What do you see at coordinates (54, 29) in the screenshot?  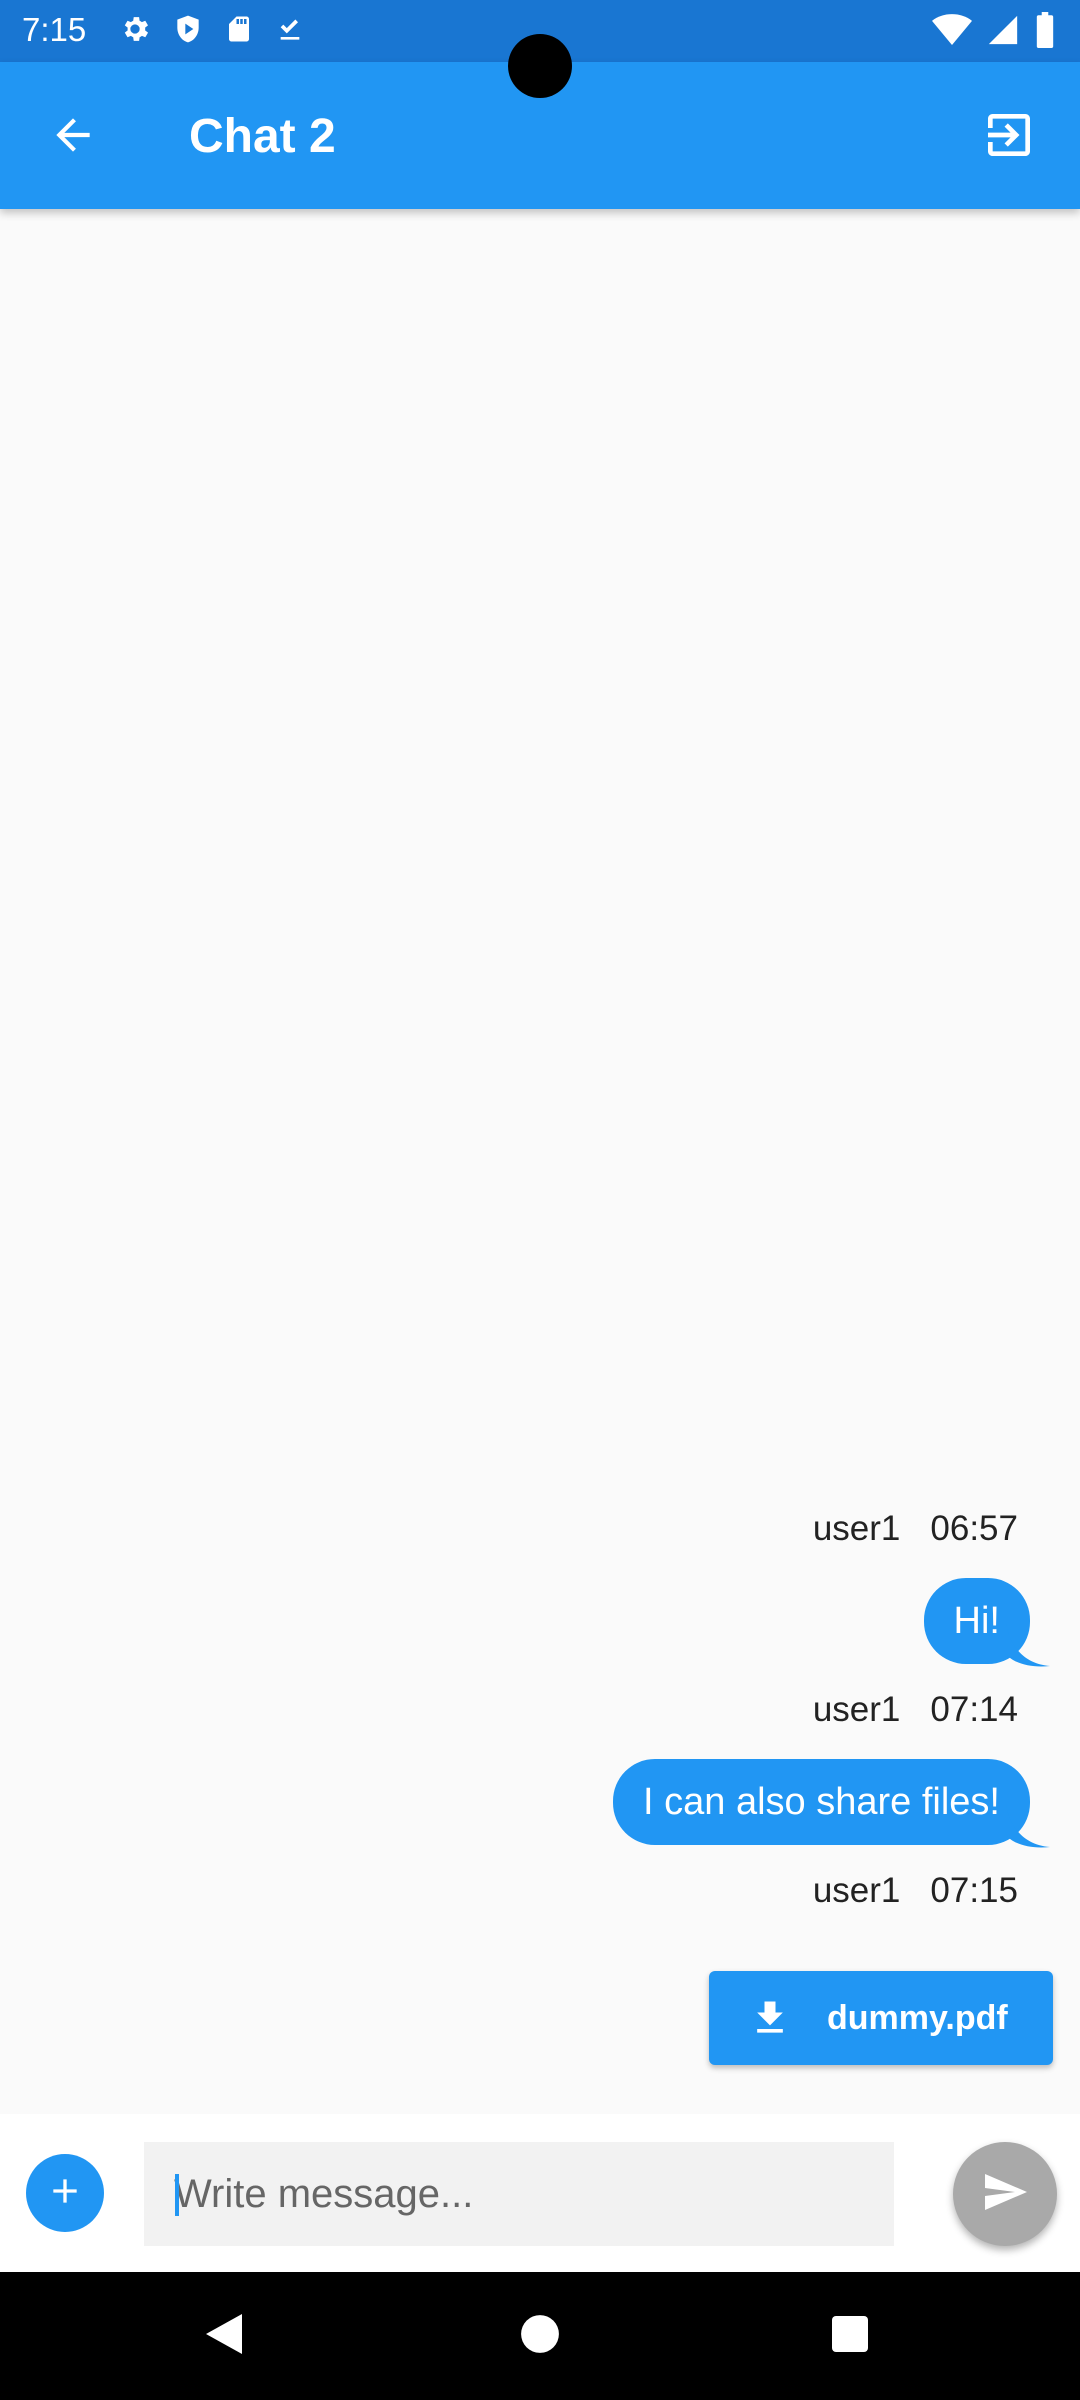 I see `status-time: 7:15` at bounding box center [54, 29].